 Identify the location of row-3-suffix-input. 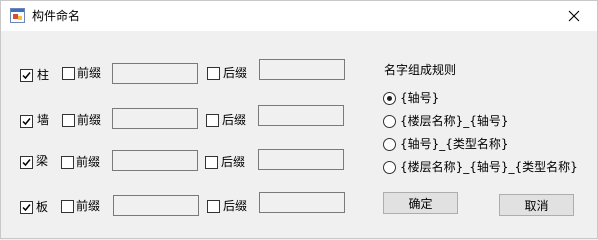
(302, 202).